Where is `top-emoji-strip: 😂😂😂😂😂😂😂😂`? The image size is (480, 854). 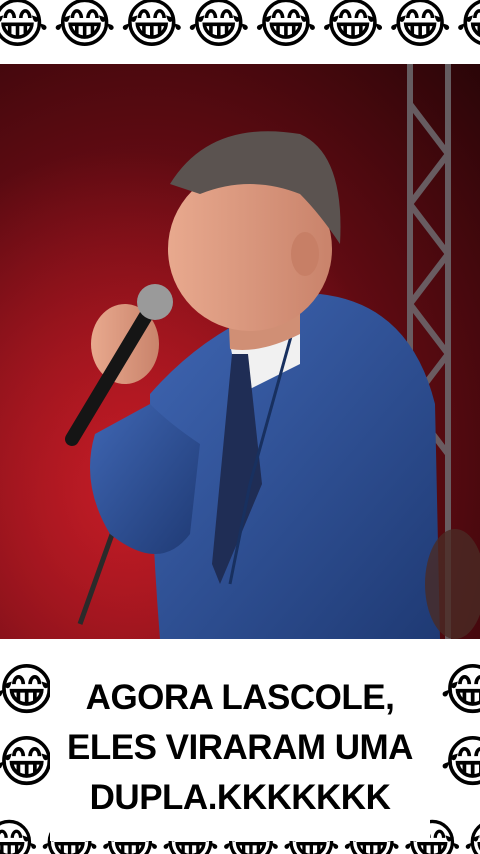
top-emoji-strip: 😂😂😂😂😂😂😂😂 is located at coordinates (240, 30).